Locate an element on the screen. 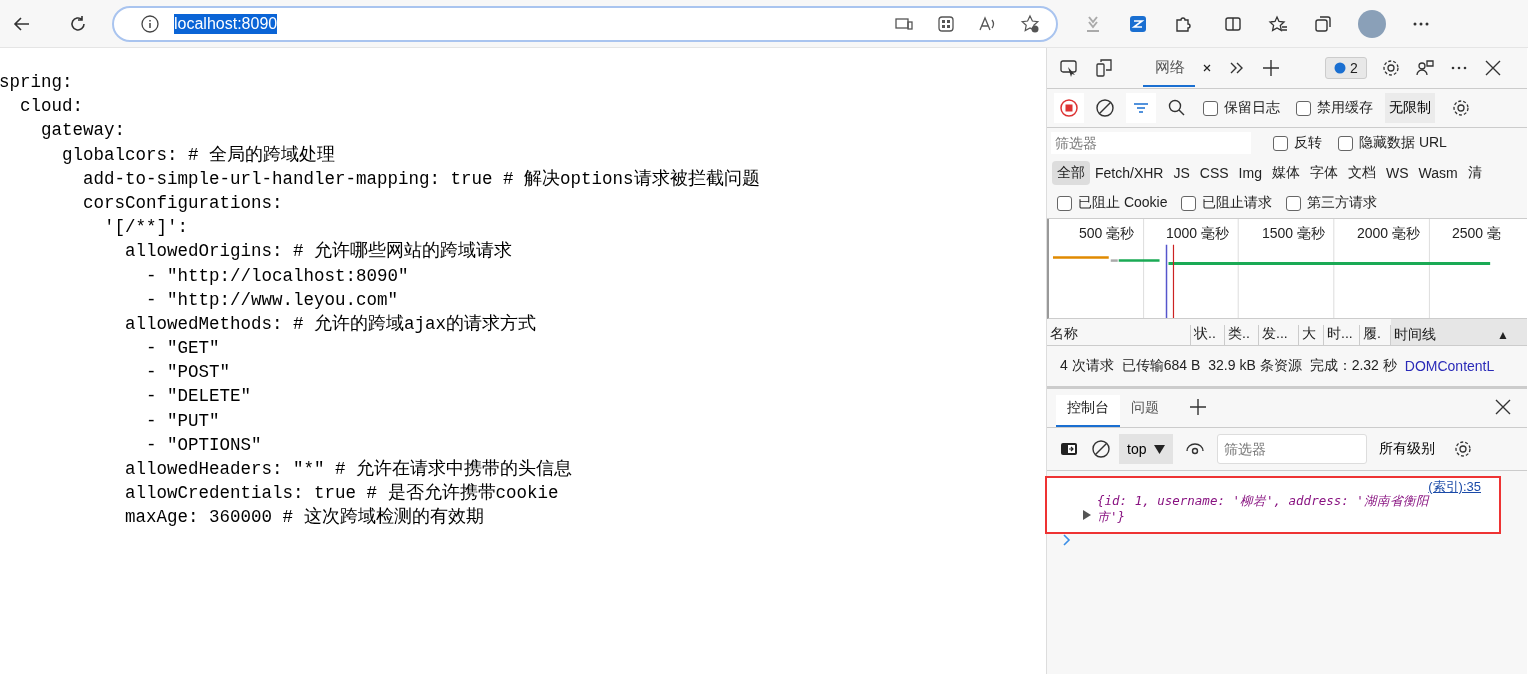 This screenshot has width=1528, height=674. address-bar: localhost:8090 is located at coordinates (585, 23).